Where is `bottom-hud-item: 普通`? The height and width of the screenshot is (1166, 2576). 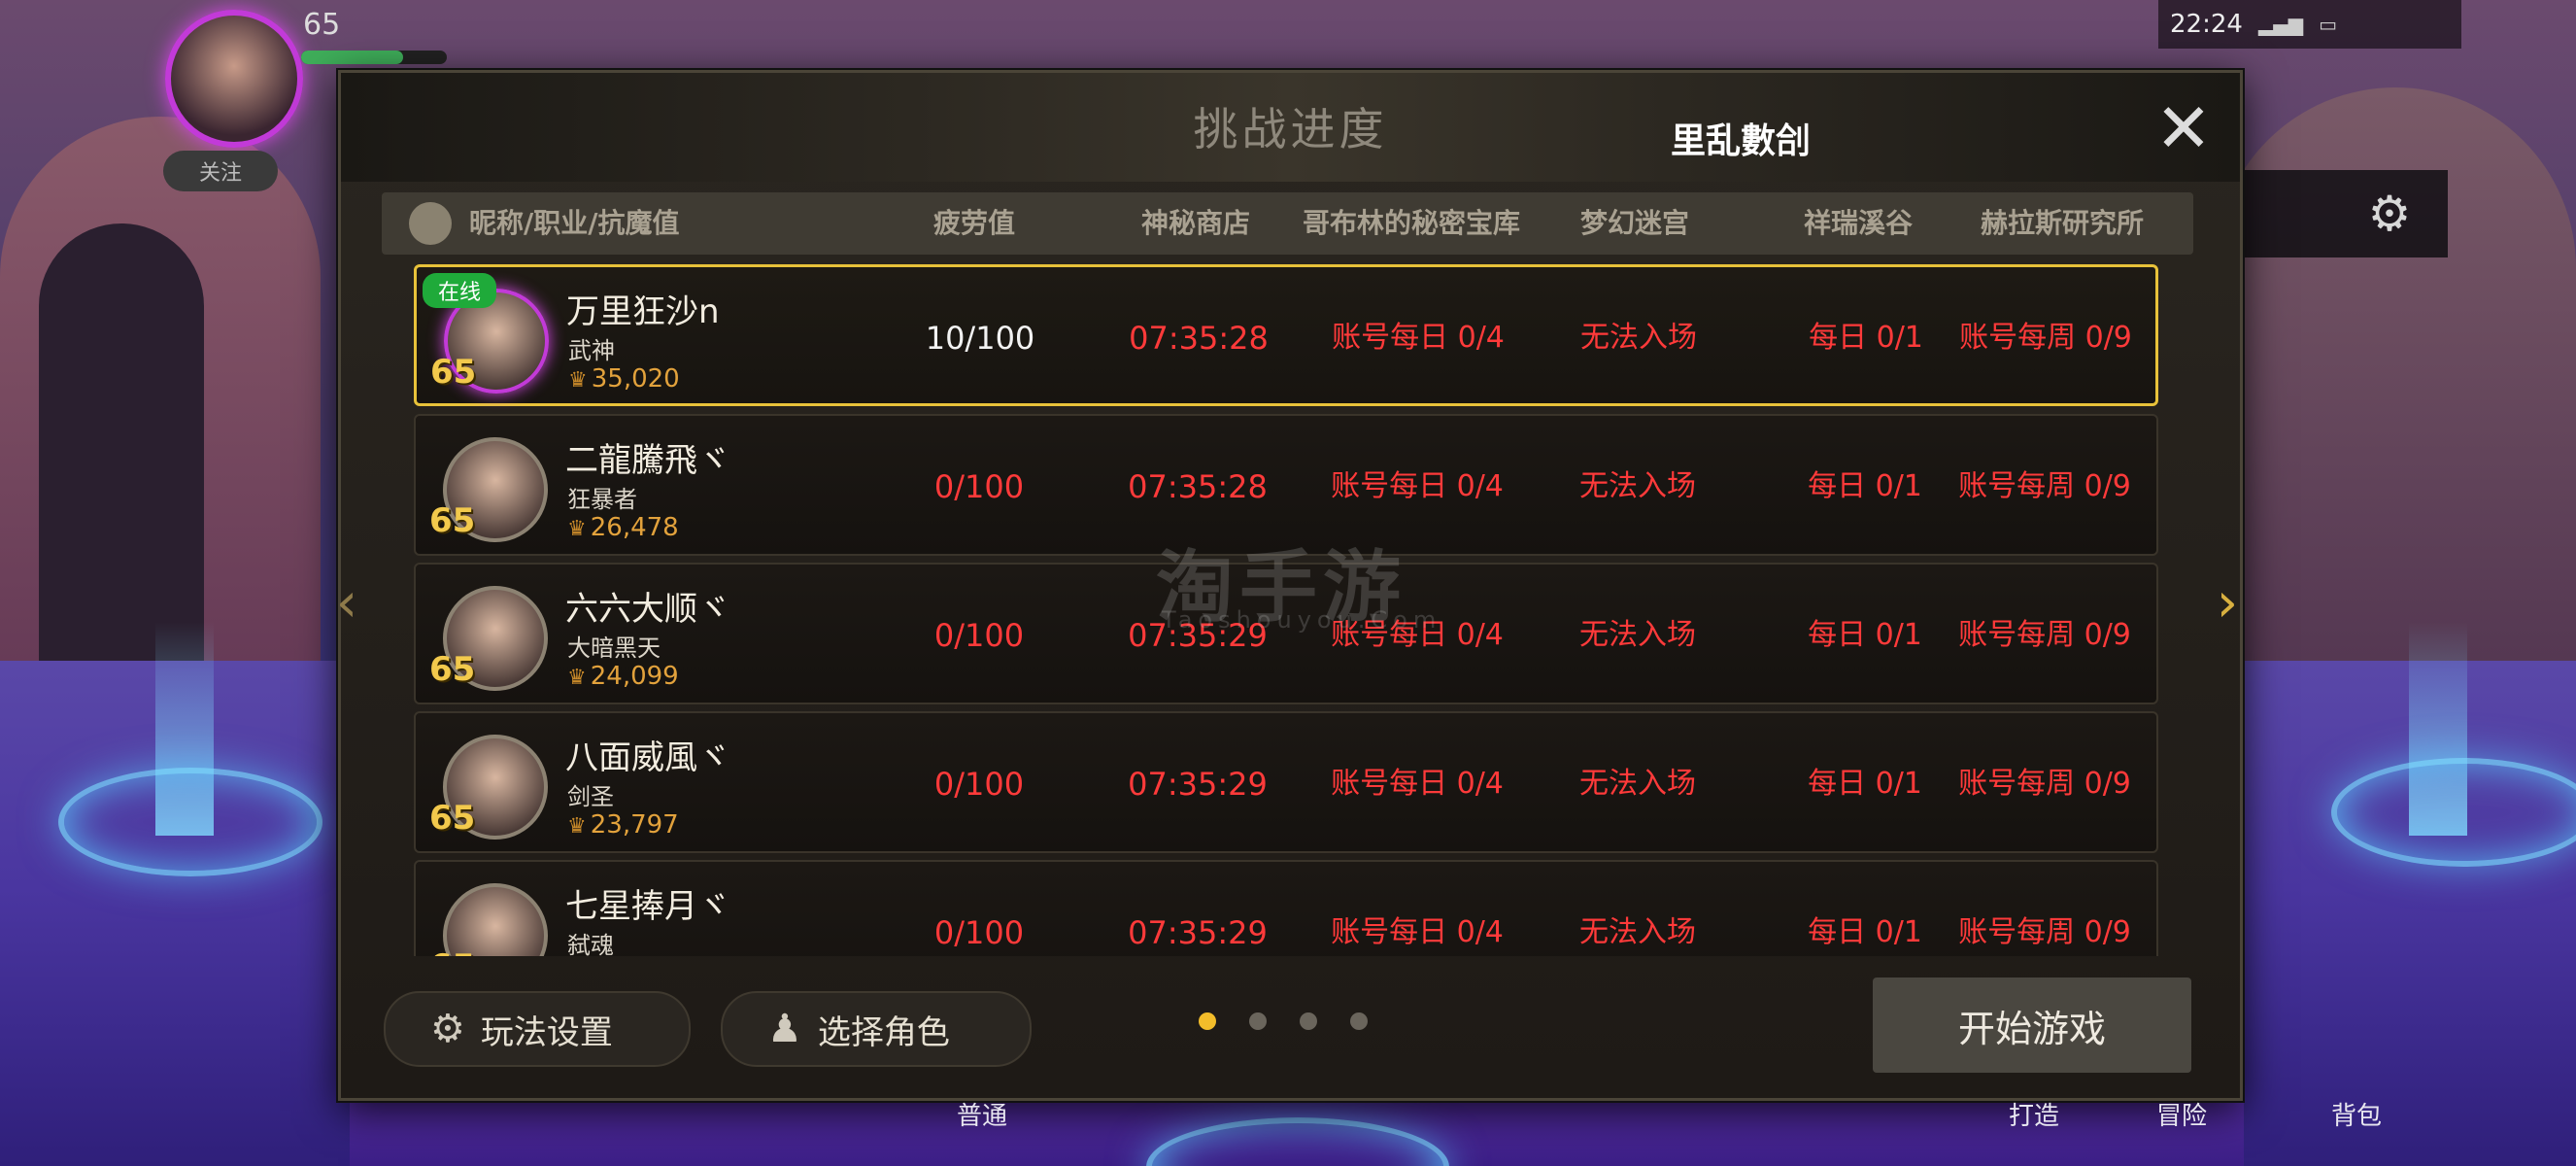
bottom-hud-item: 普通 is located at coordinates (982, 1114).